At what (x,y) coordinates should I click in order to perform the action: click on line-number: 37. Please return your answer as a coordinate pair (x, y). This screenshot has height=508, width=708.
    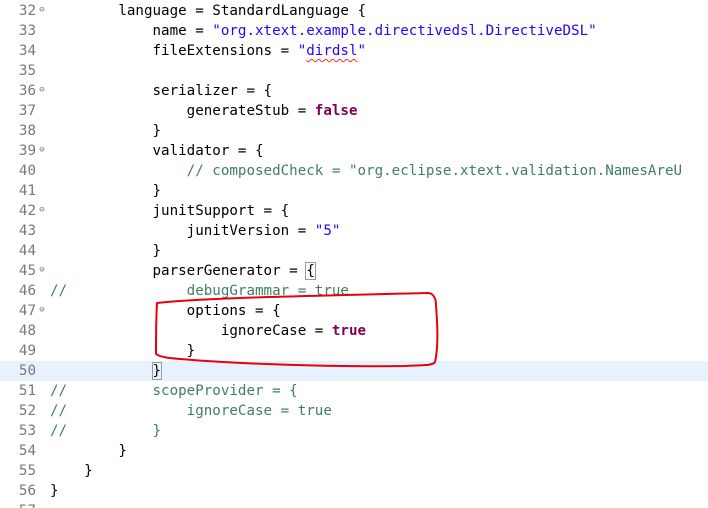
    Looking at the image, I should click on (27, 111).